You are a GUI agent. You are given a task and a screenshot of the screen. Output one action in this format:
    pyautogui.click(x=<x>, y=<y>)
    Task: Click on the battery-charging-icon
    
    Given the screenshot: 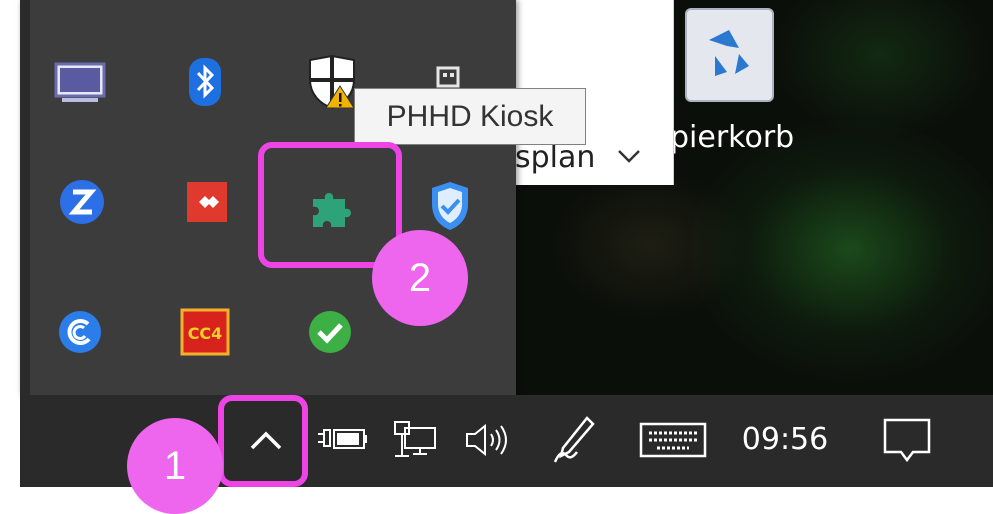 What is the action you would take?
    pyautogui.click(x=342, y=440)
    